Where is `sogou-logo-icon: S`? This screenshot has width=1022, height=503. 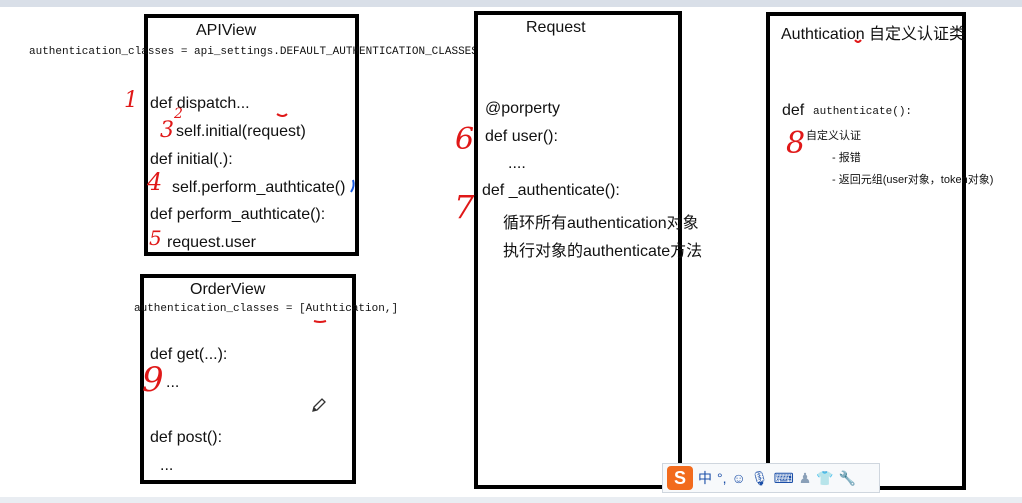
sogou-logo-icon: S is located at coordinates (680, 478).